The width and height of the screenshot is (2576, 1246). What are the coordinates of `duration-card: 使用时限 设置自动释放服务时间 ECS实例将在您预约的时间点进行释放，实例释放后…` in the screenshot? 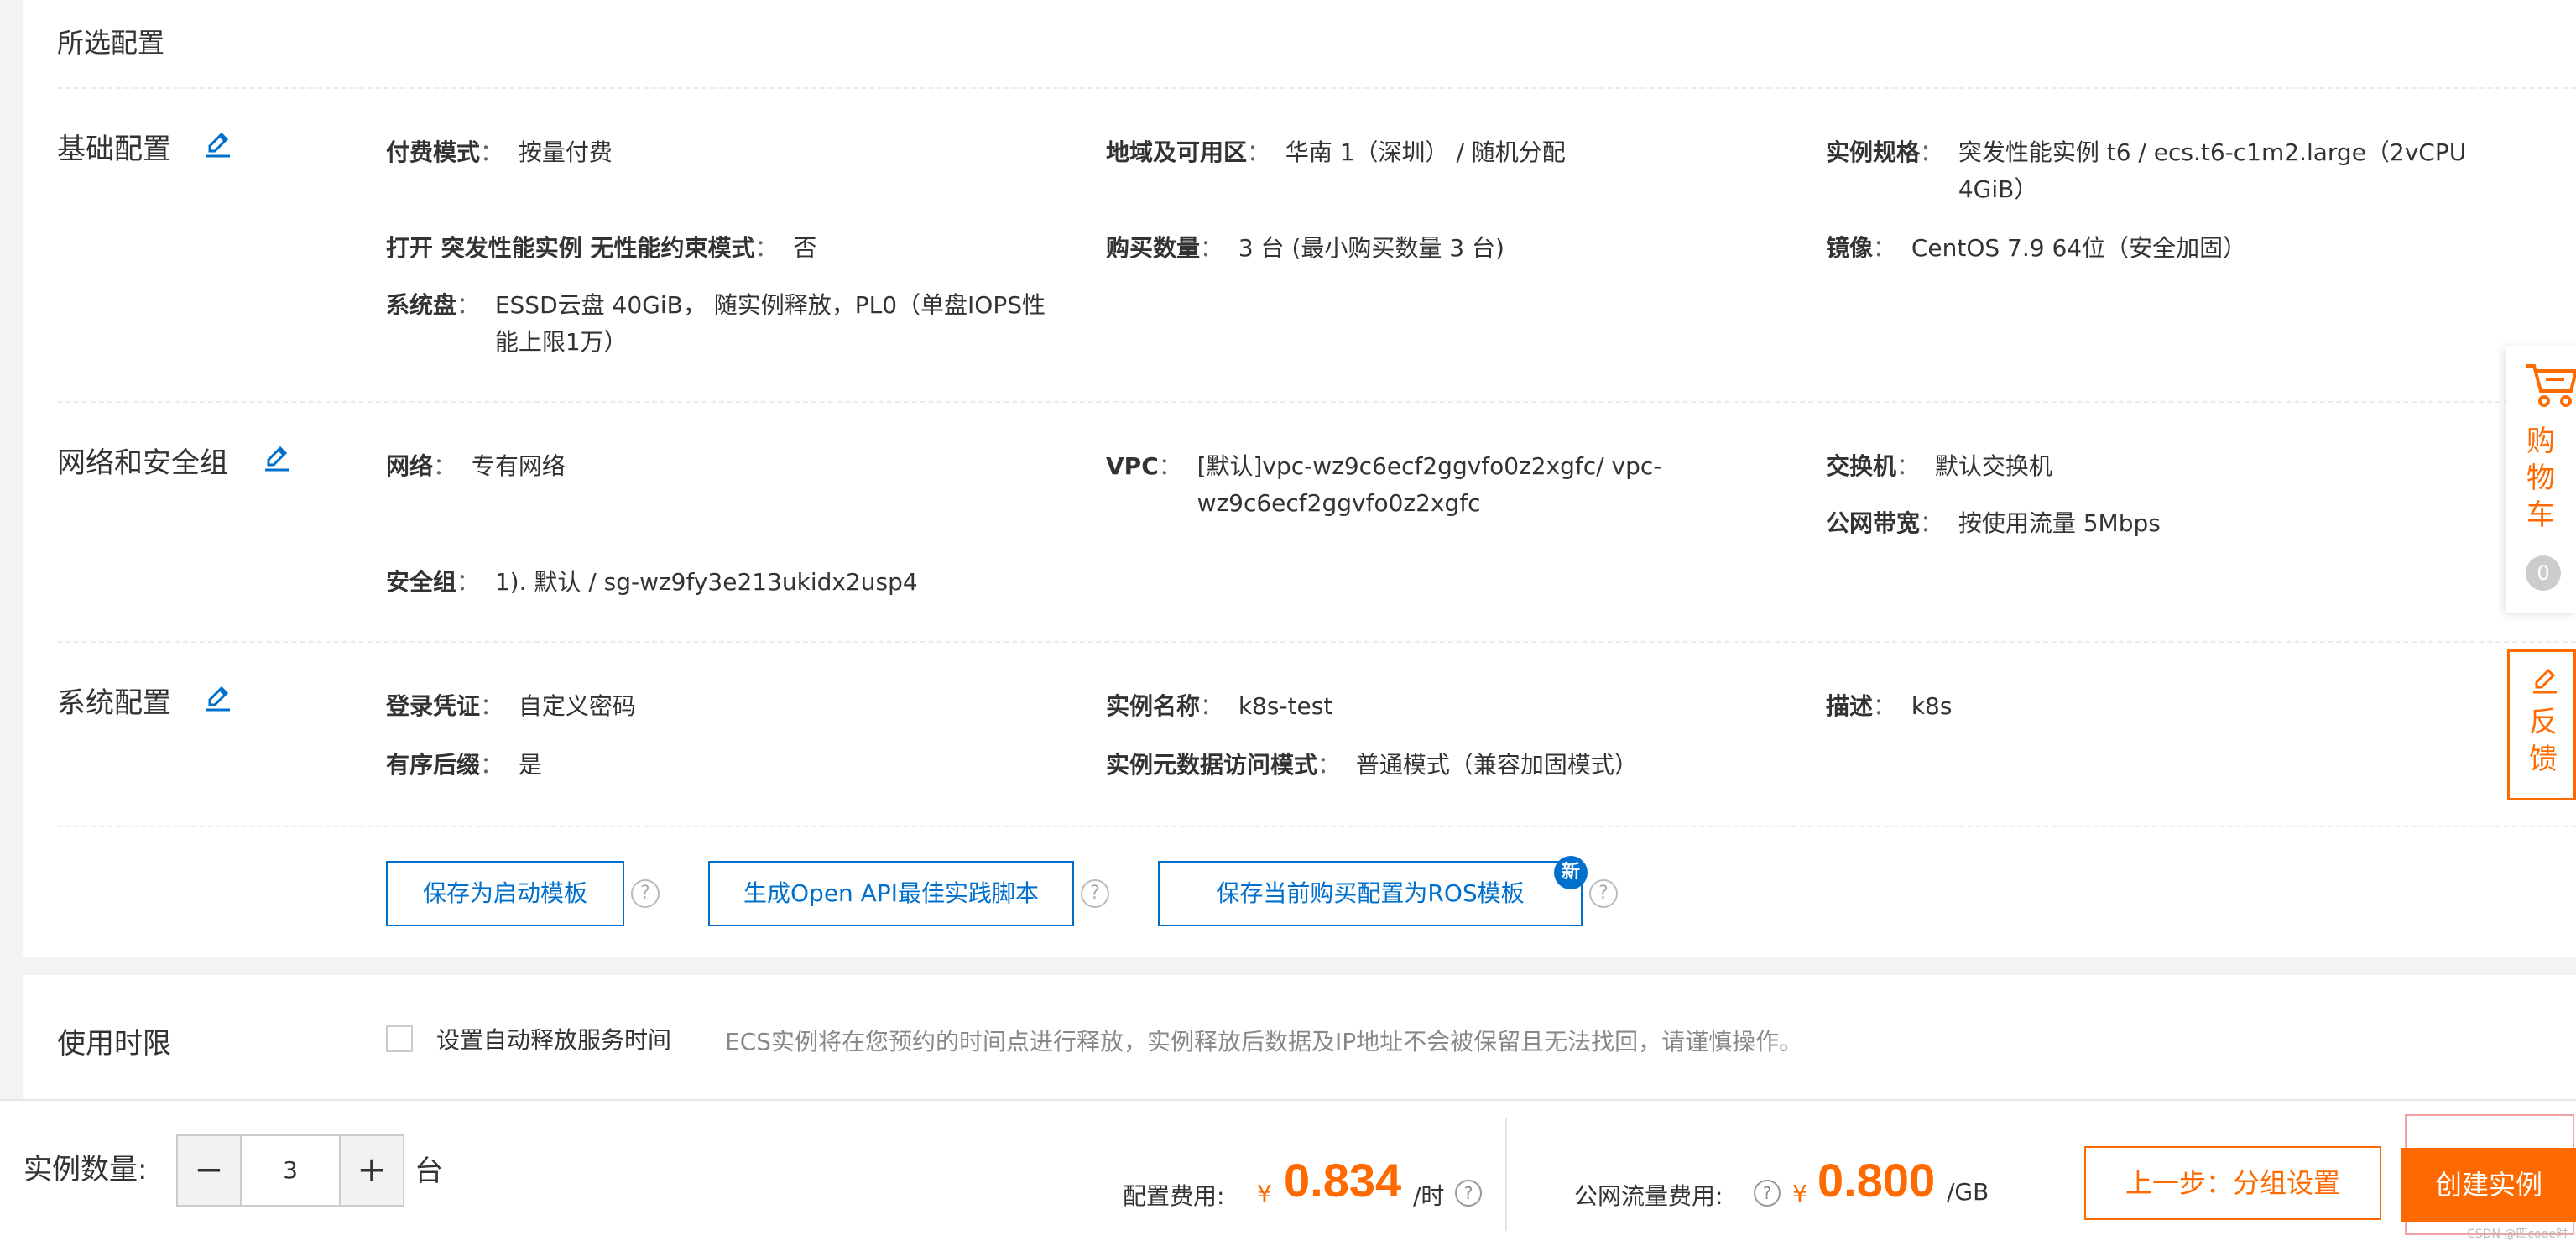 It's located at (1299, 1037).